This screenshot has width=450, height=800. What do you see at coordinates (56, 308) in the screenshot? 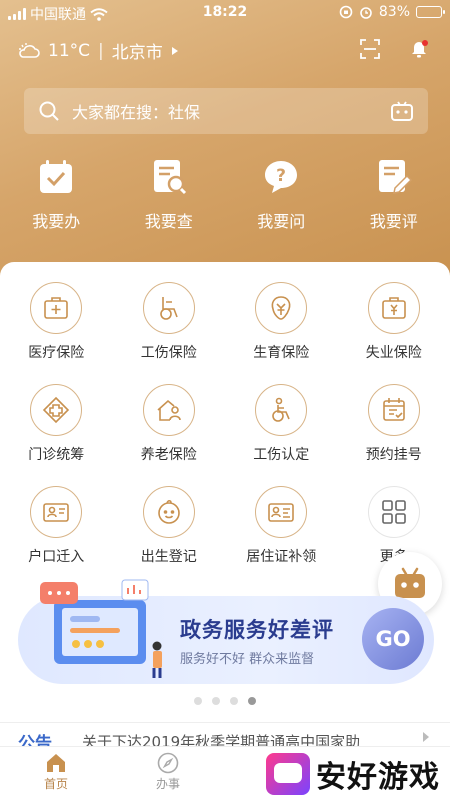
I see `medical-kit-icon` at bounding box center [56, 308].